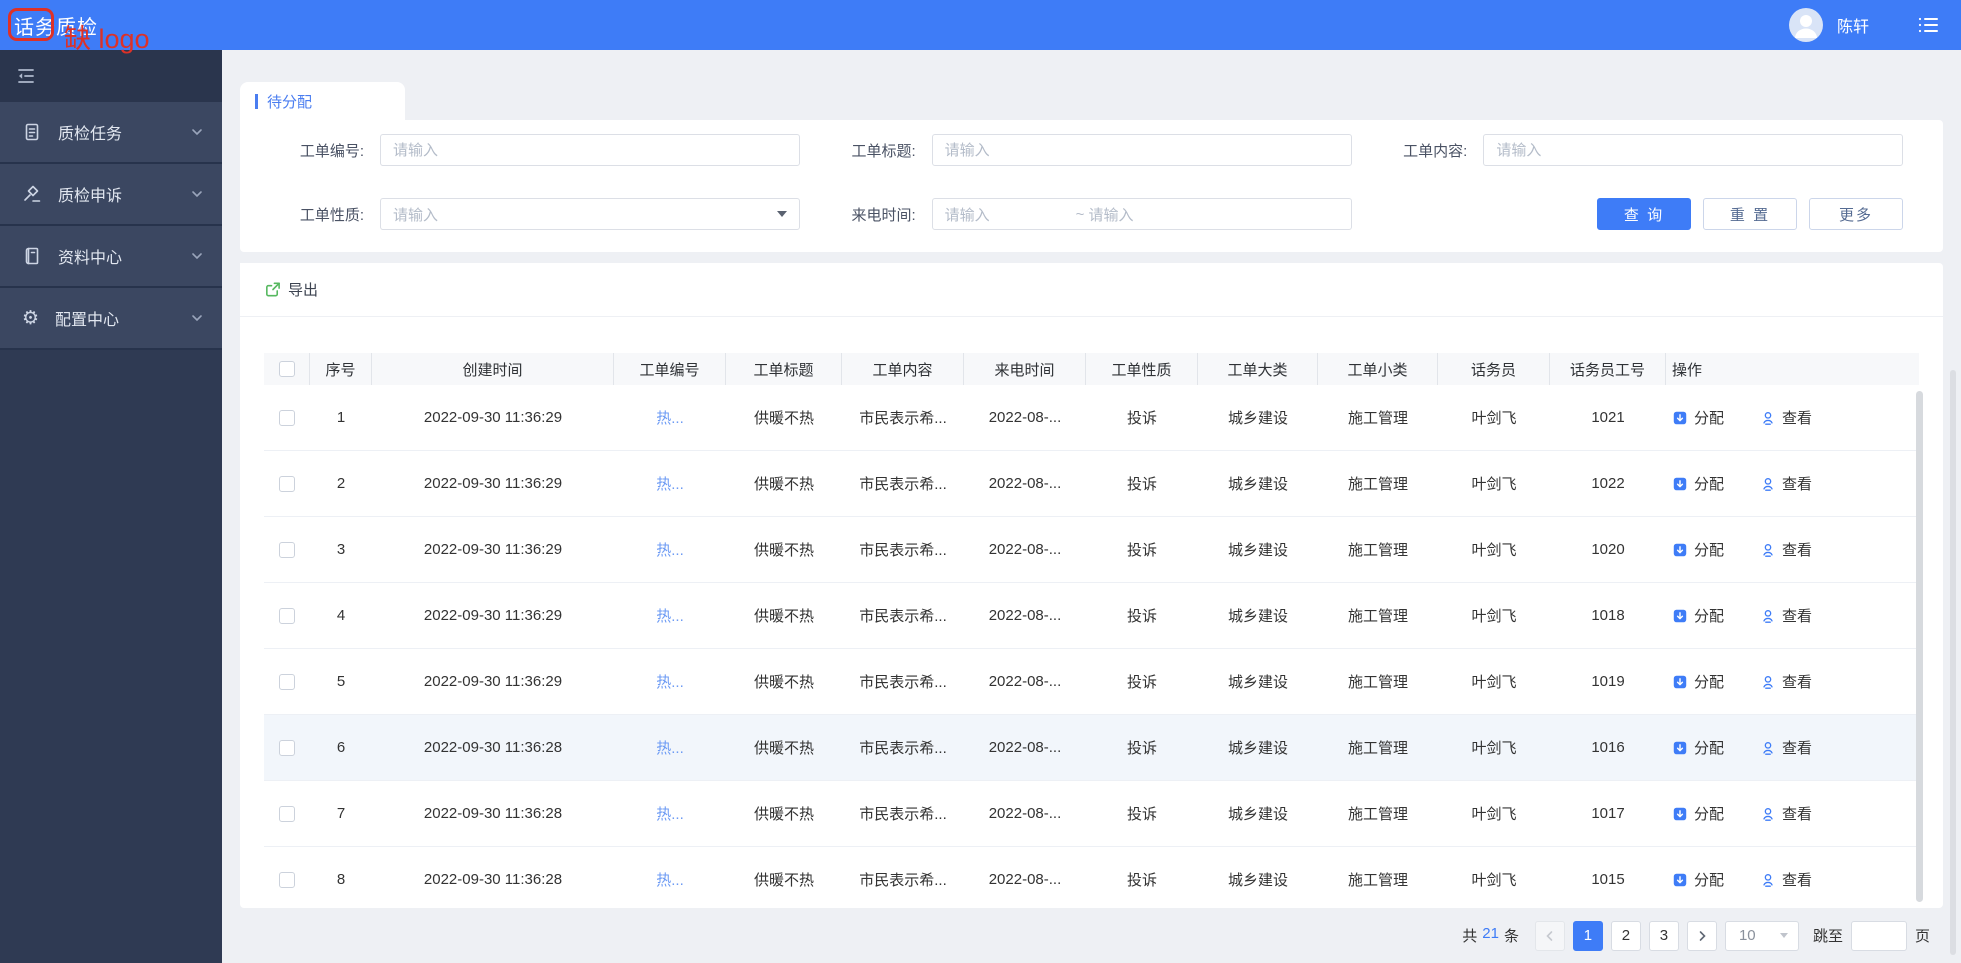 The width and height of the screenshot is (1961, 963). What do you see at coordinates (1644, 214) in the screenshot?
I see `search-button: 查 询` at bounding box center [1644, 214].